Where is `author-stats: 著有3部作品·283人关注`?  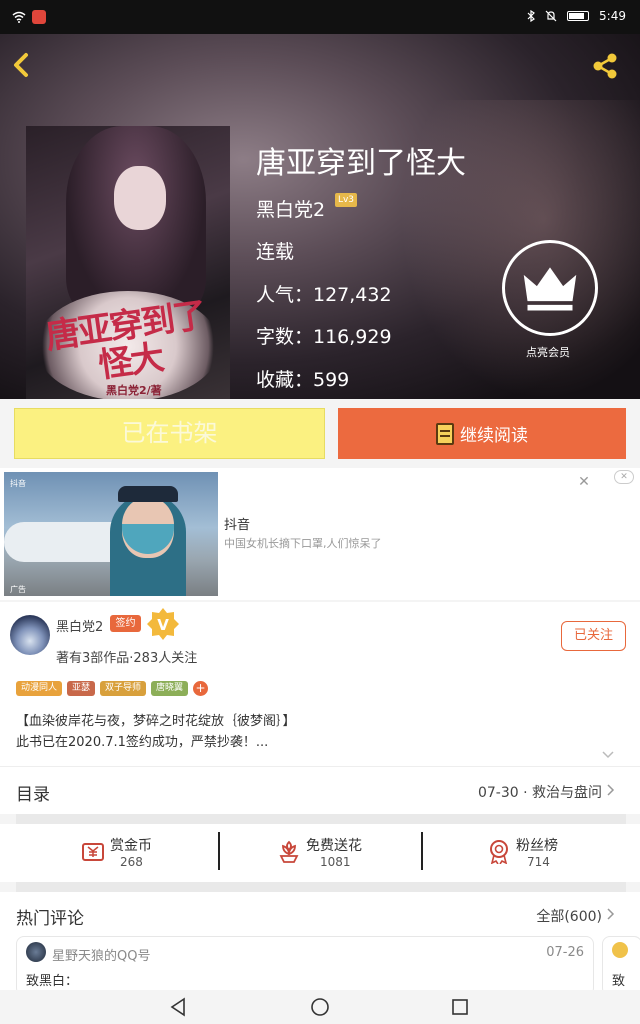 author-stats: 著有3部作品·283人关注 is located at coordinates (127, 658).